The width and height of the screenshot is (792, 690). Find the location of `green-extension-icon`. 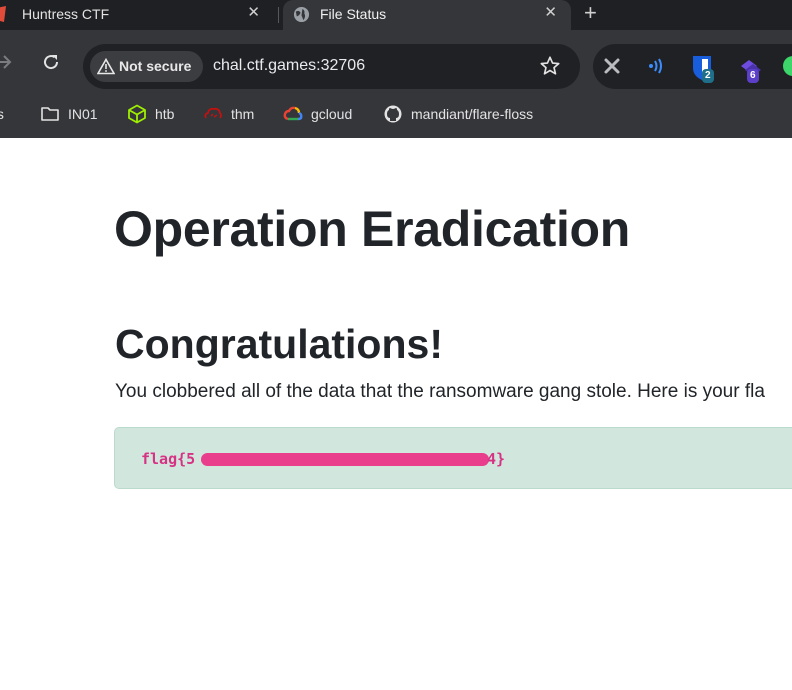

green-extension-icon is located at coordinates (787, 66).